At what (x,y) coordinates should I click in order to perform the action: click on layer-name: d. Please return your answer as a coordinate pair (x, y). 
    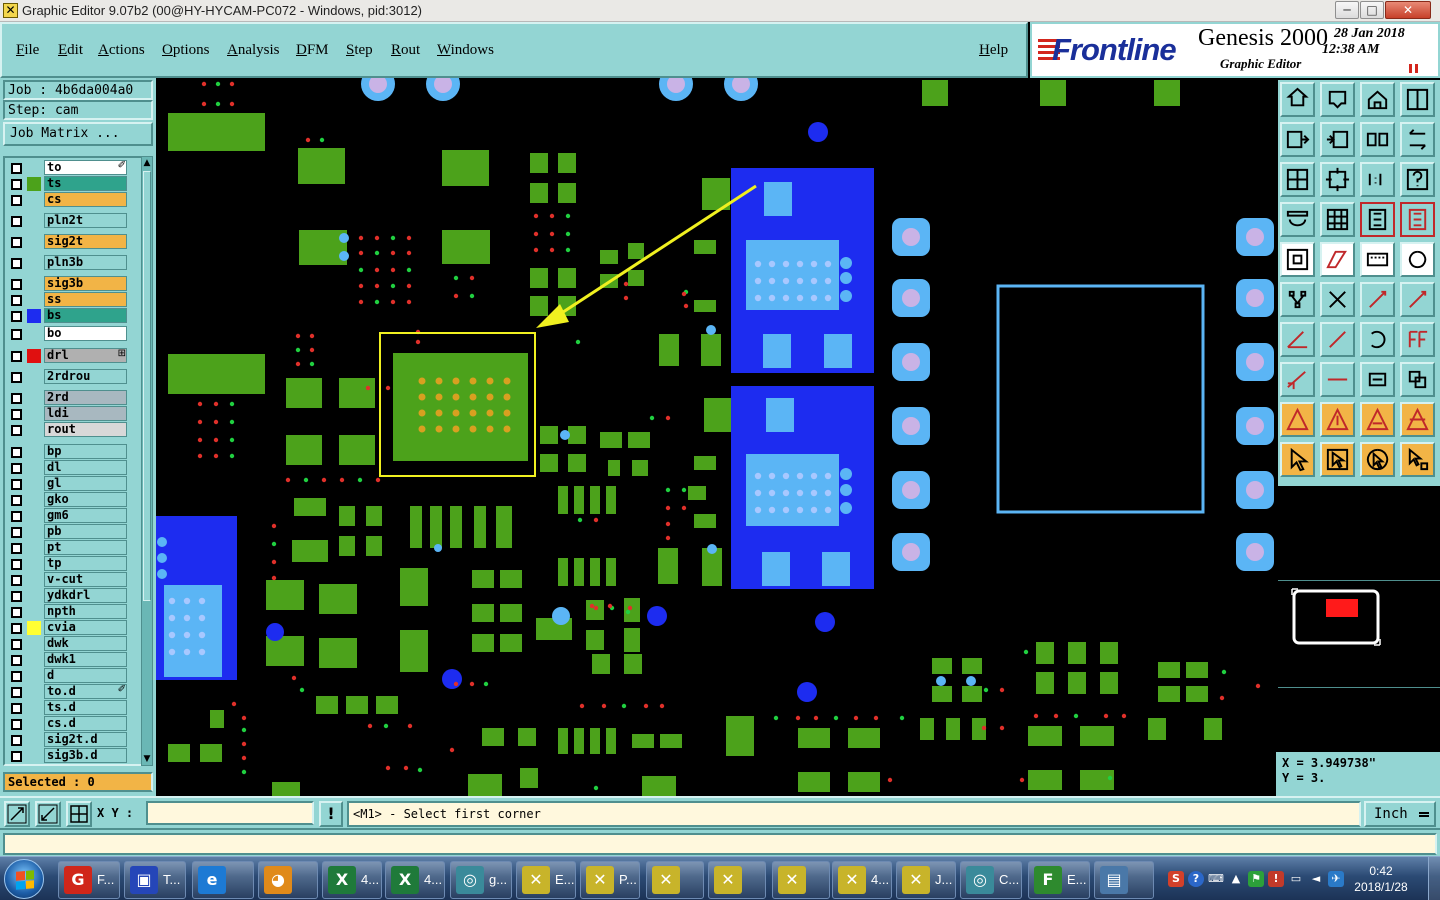
    Looking at the image, I should click on (85, 675).